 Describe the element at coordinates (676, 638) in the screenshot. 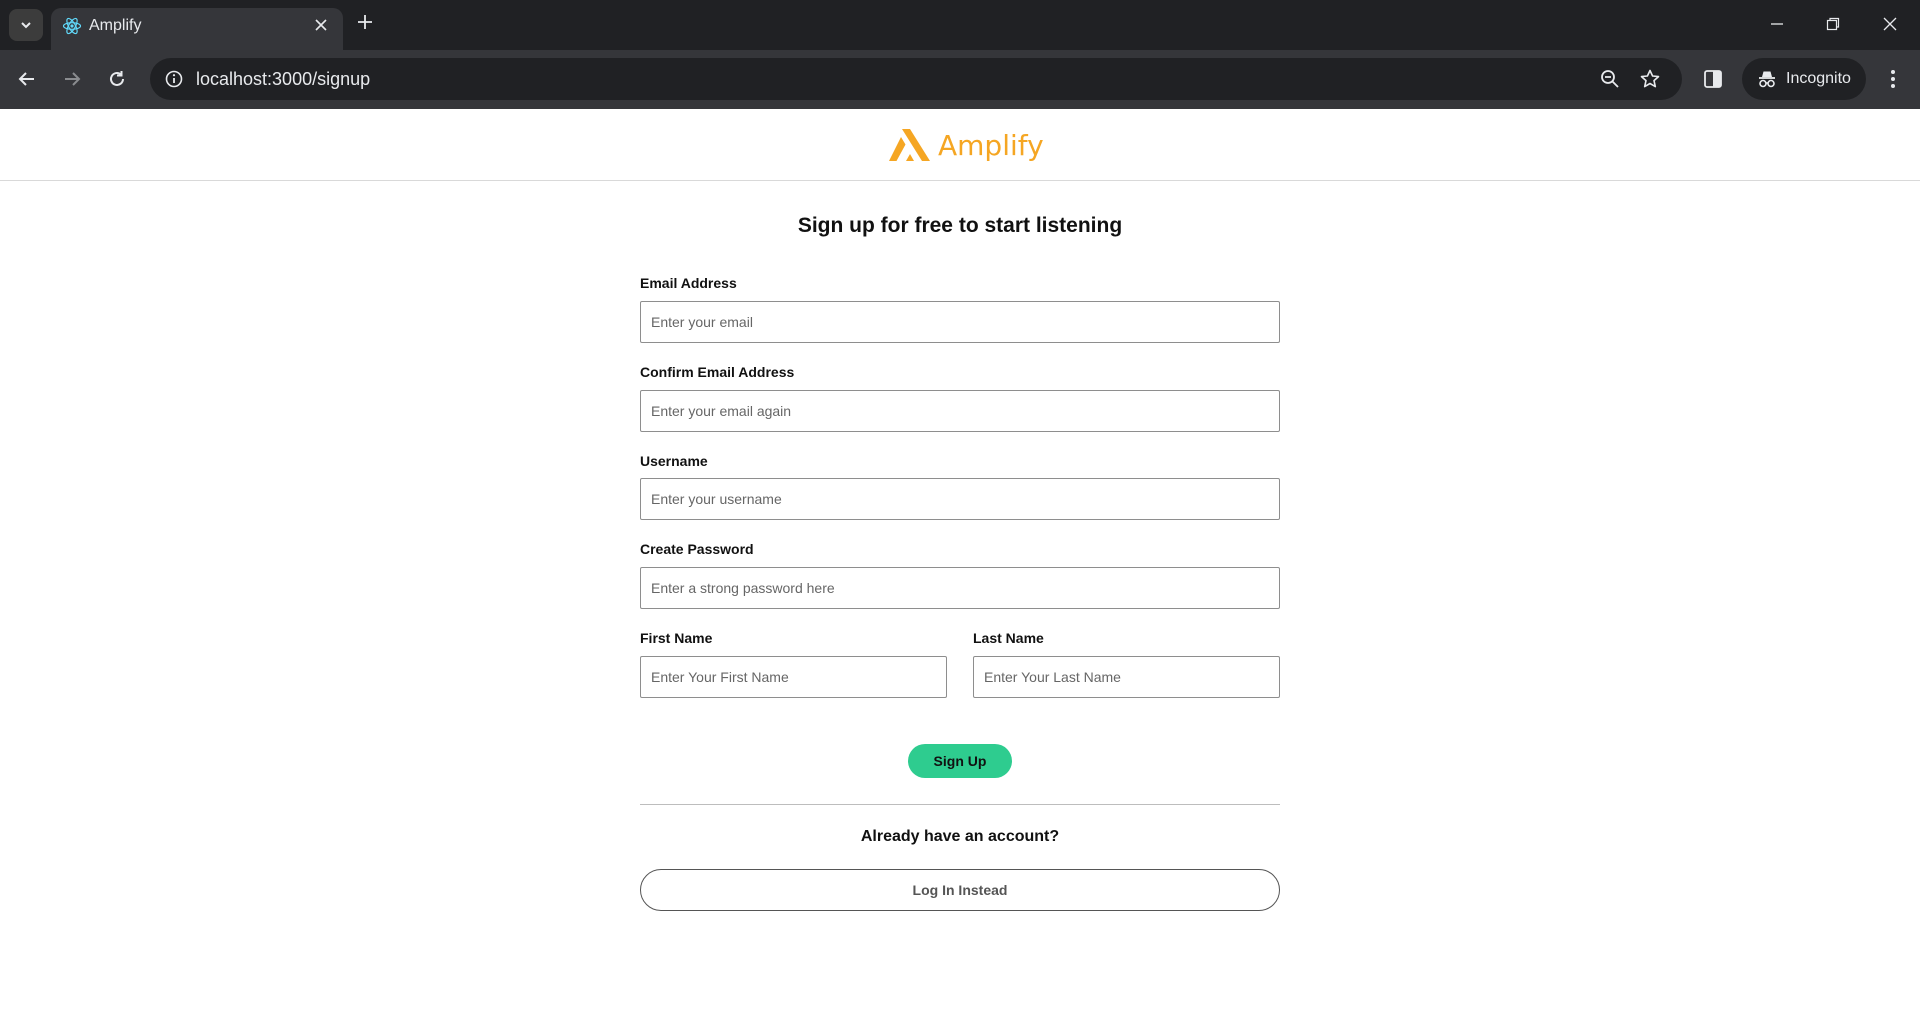

I see `first-name-label: First Name` at that location.